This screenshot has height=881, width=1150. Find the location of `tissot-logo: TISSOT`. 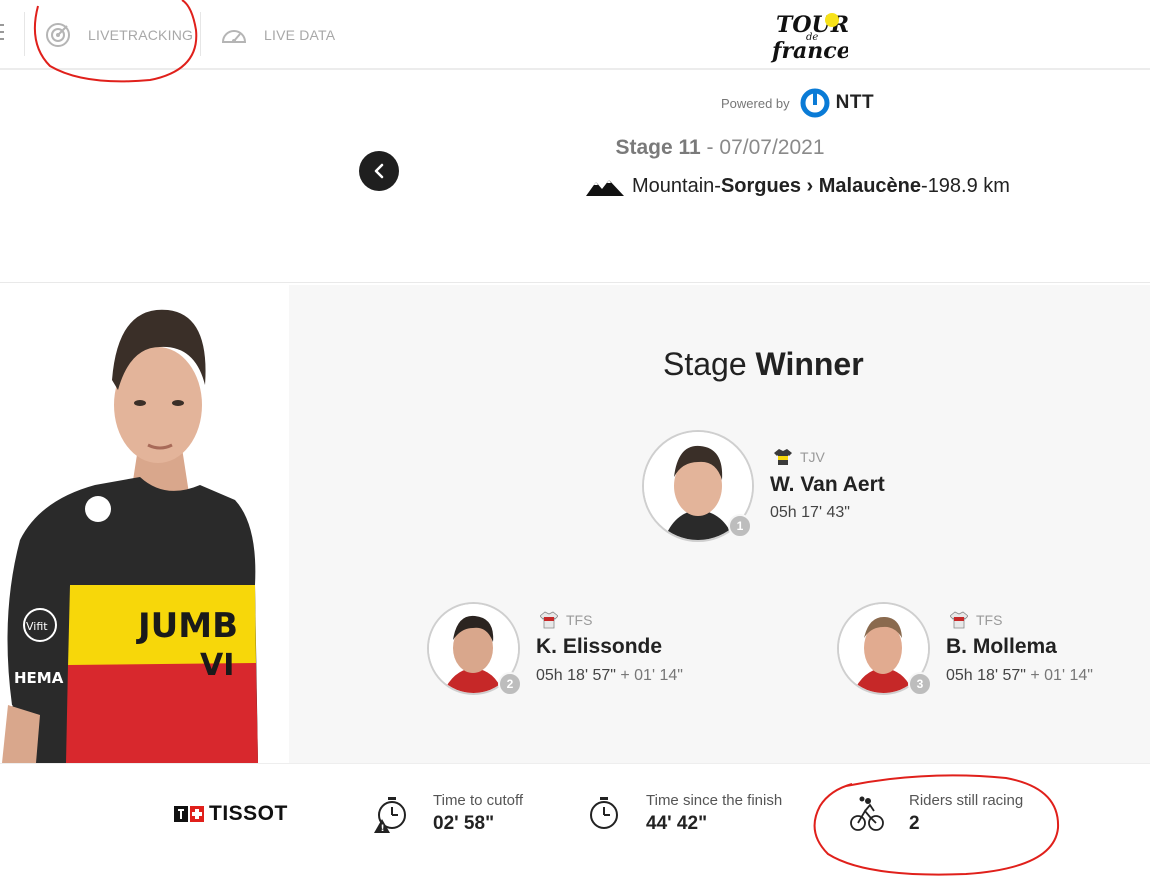

tissot-logo: TISSOT is located at coordinates (231, 814).